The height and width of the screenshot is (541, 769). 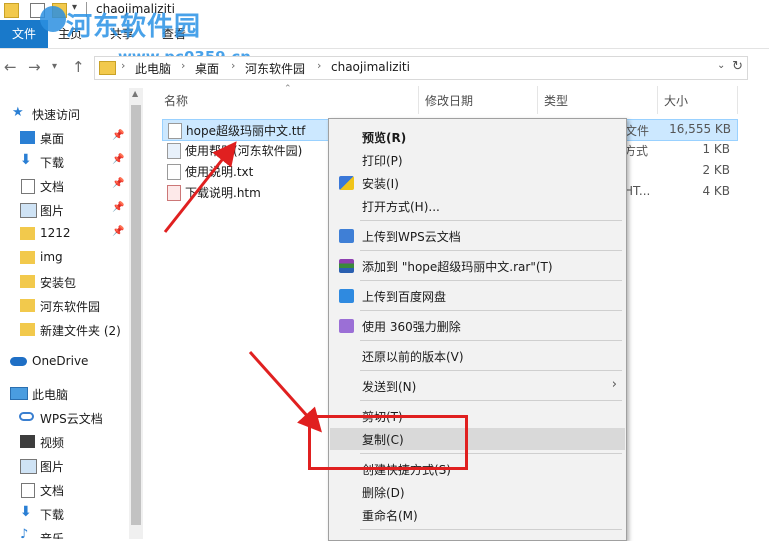 I want to click on arrow-to-file, so click(x=200, y=187).